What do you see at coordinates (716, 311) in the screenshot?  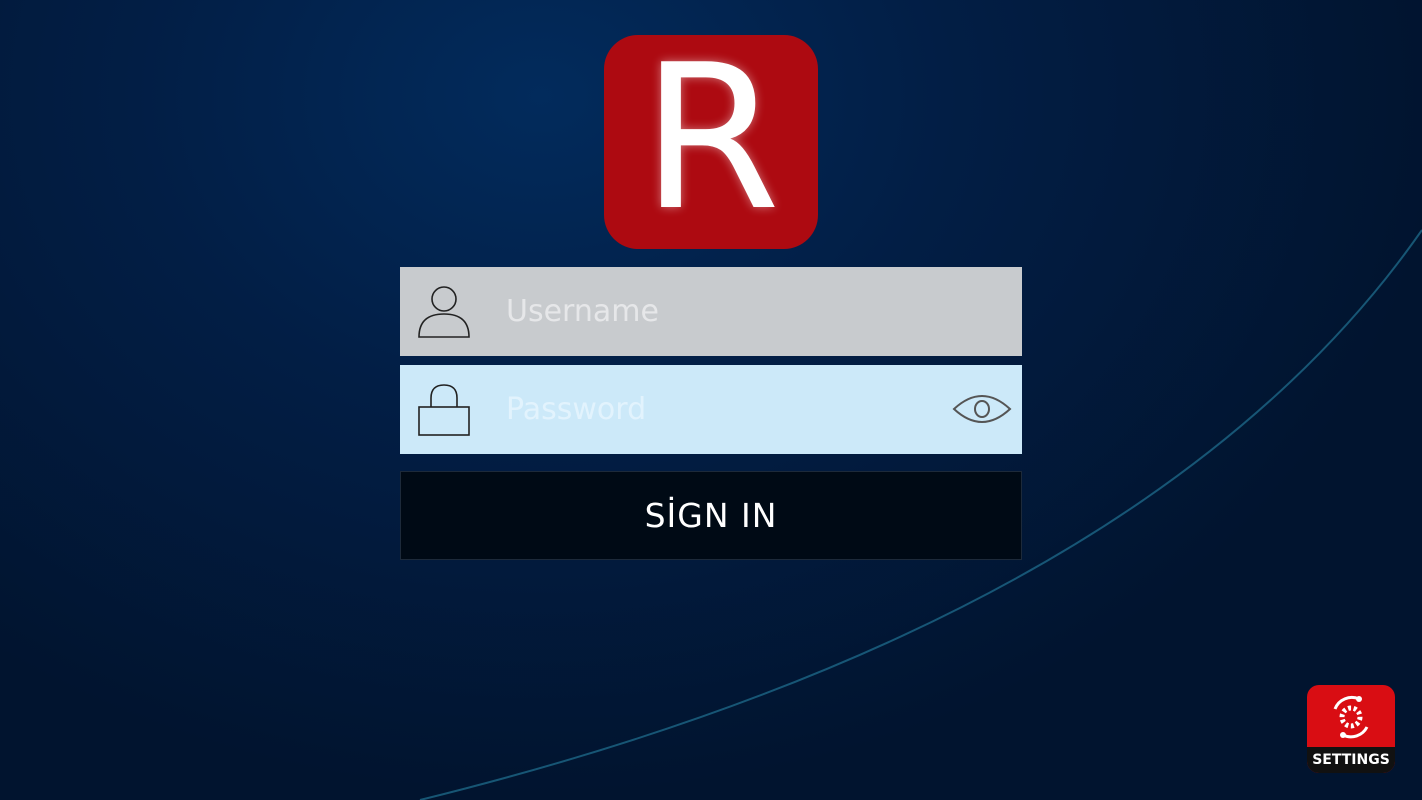 I see `username-input` at bounding box center [716, 311].